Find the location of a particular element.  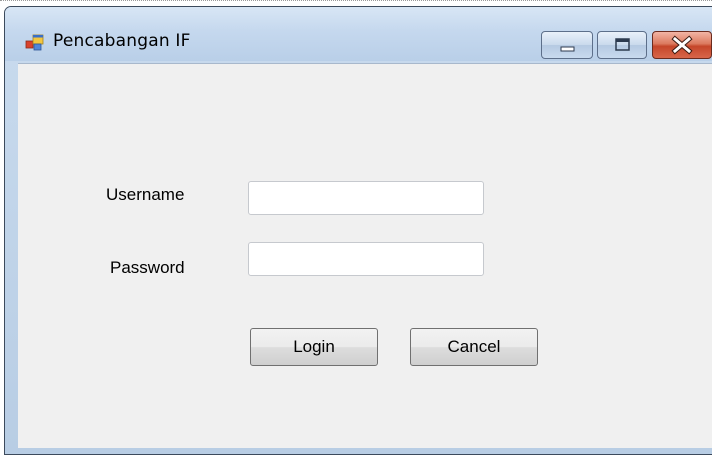

winforms-app-icon is located at coordinates (35, 42).